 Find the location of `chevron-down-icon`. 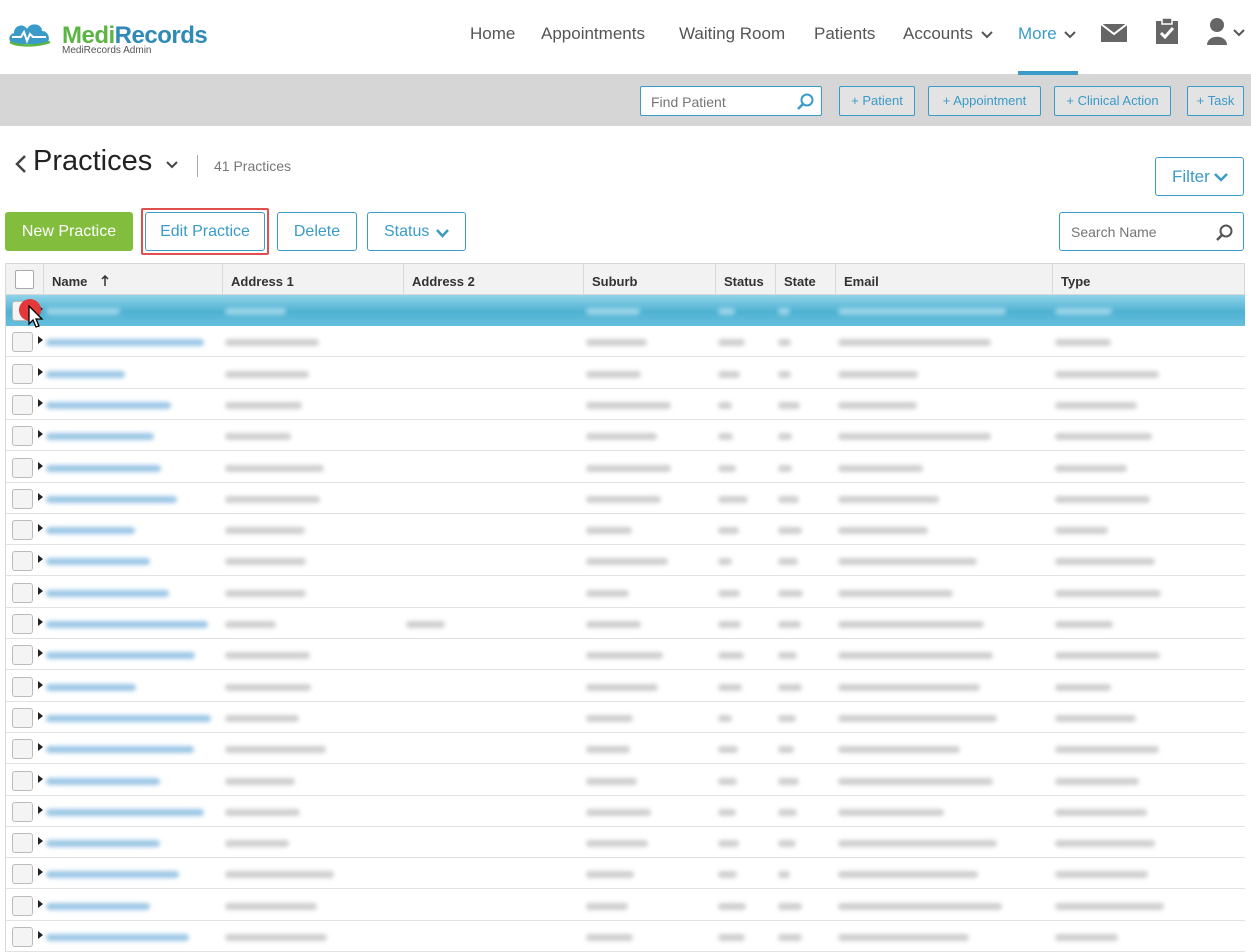

chevron-down-icon is located at coordinates (172, 164).